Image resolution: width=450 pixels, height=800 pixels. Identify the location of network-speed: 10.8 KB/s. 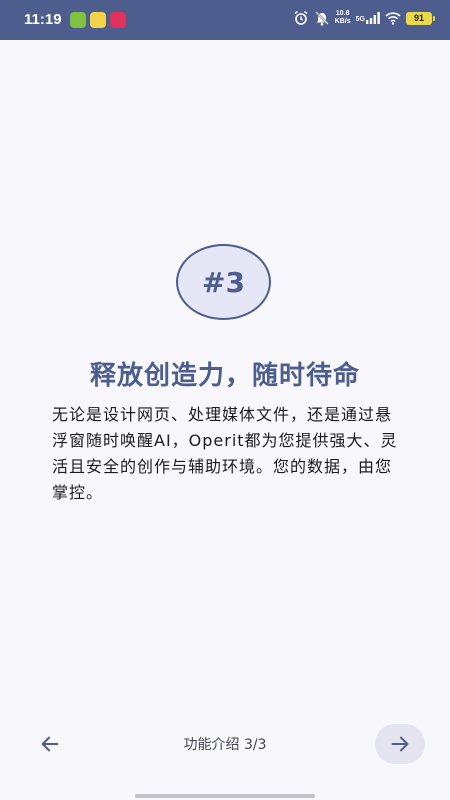
(342, 17).